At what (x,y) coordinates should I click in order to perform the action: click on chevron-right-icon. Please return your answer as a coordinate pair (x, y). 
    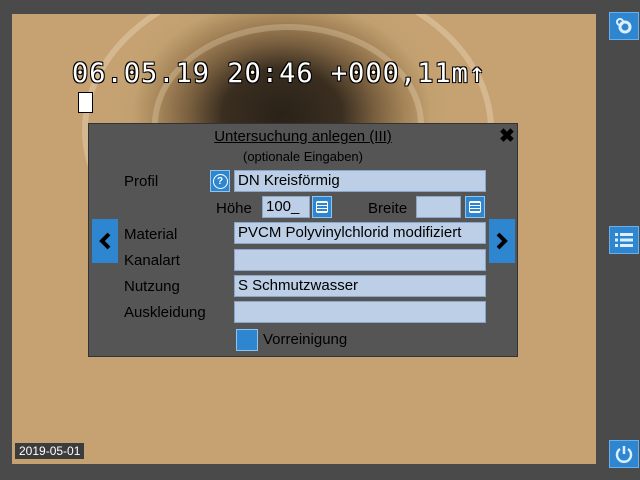
    Looking at the image, I should click on (502, 241).